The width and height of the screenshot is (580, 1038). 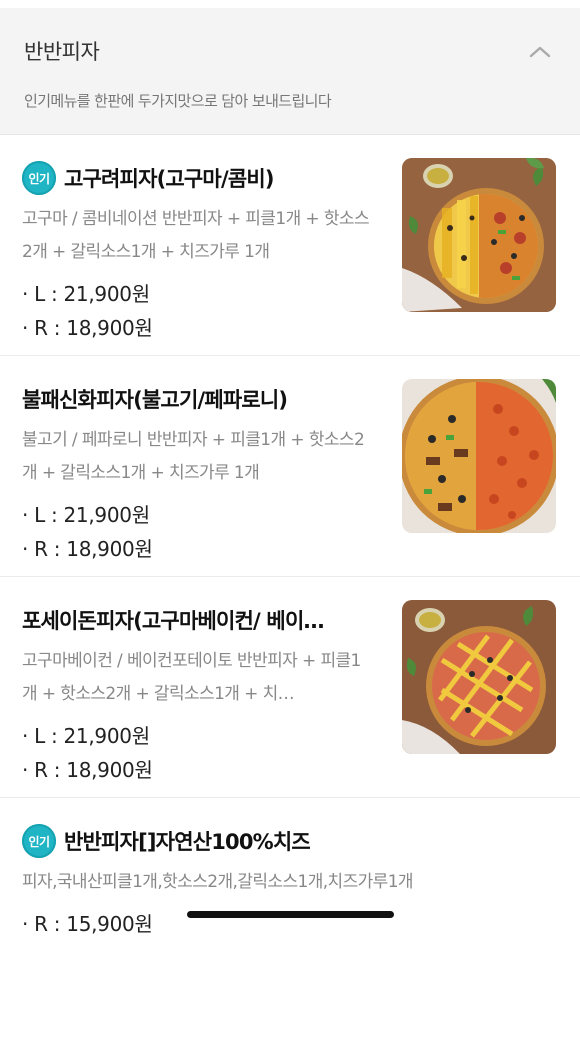 I want to click on menu-item-name: 반반피자[]자연산100%치즈, so click(x=187, y=842).